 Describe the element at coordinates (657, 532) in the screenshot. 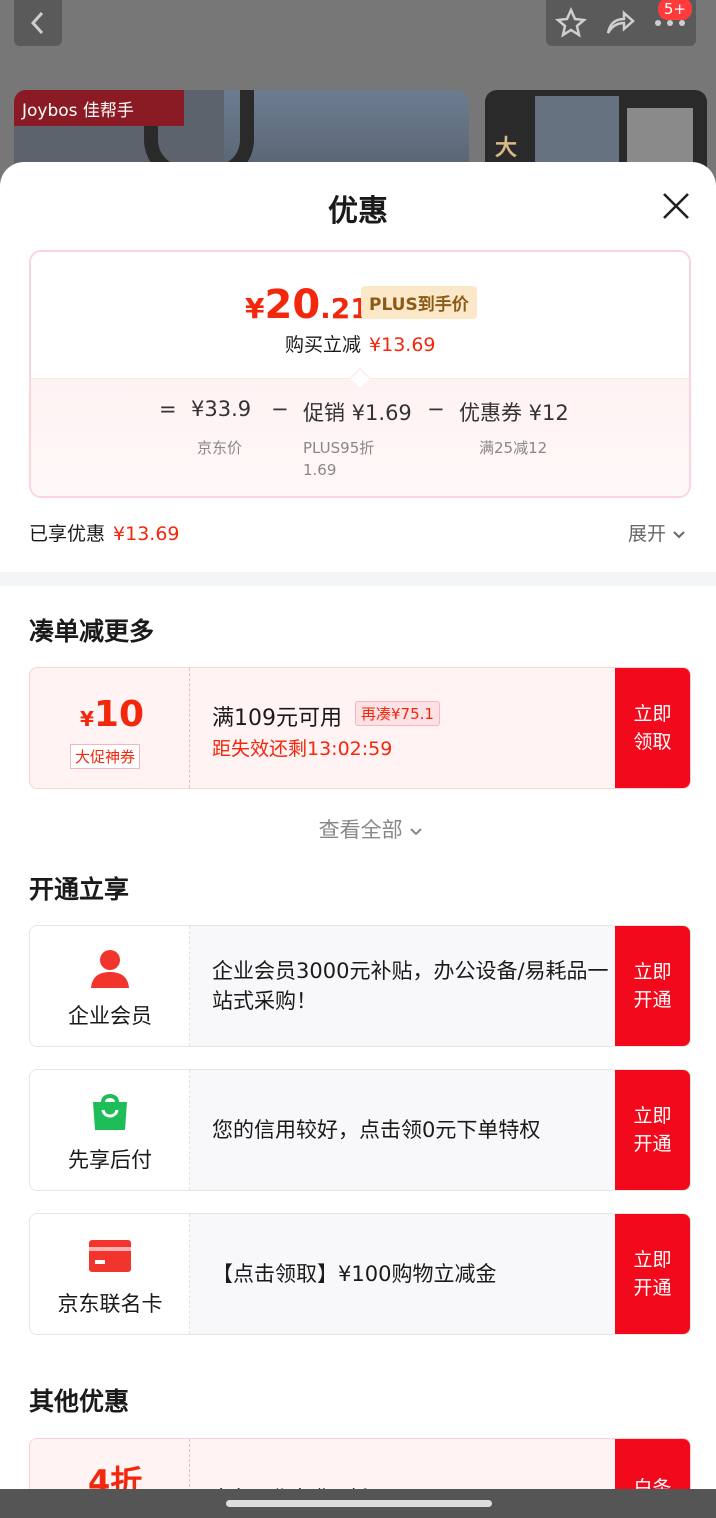

I see `expand-button: 展开` at that location.